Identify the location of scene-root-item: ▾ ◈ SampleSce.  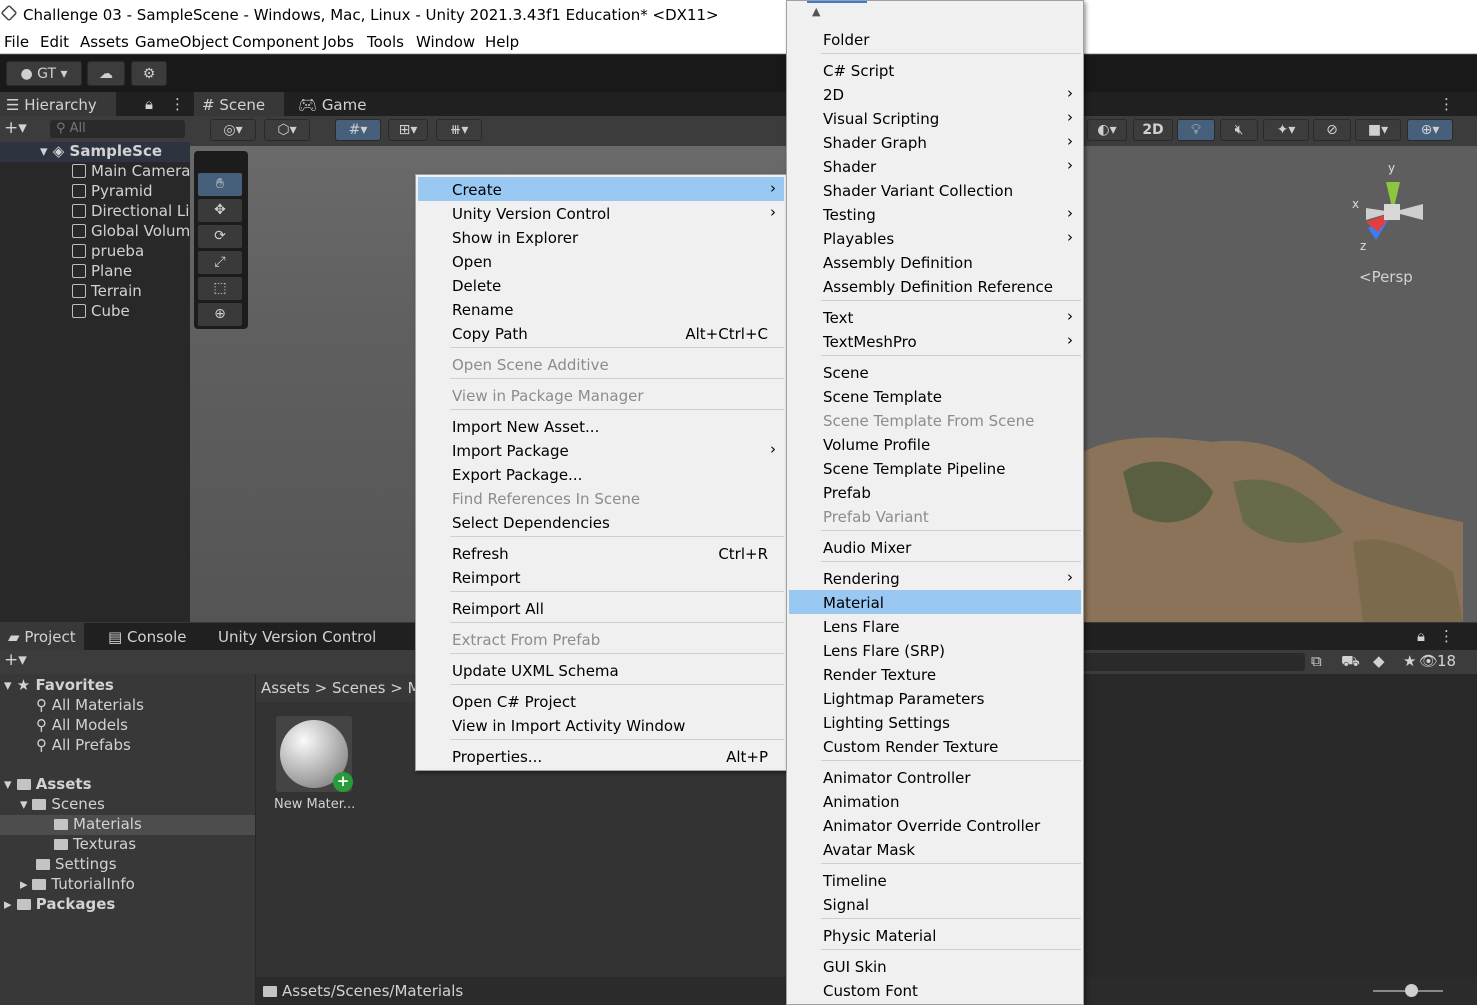
(95, 152).